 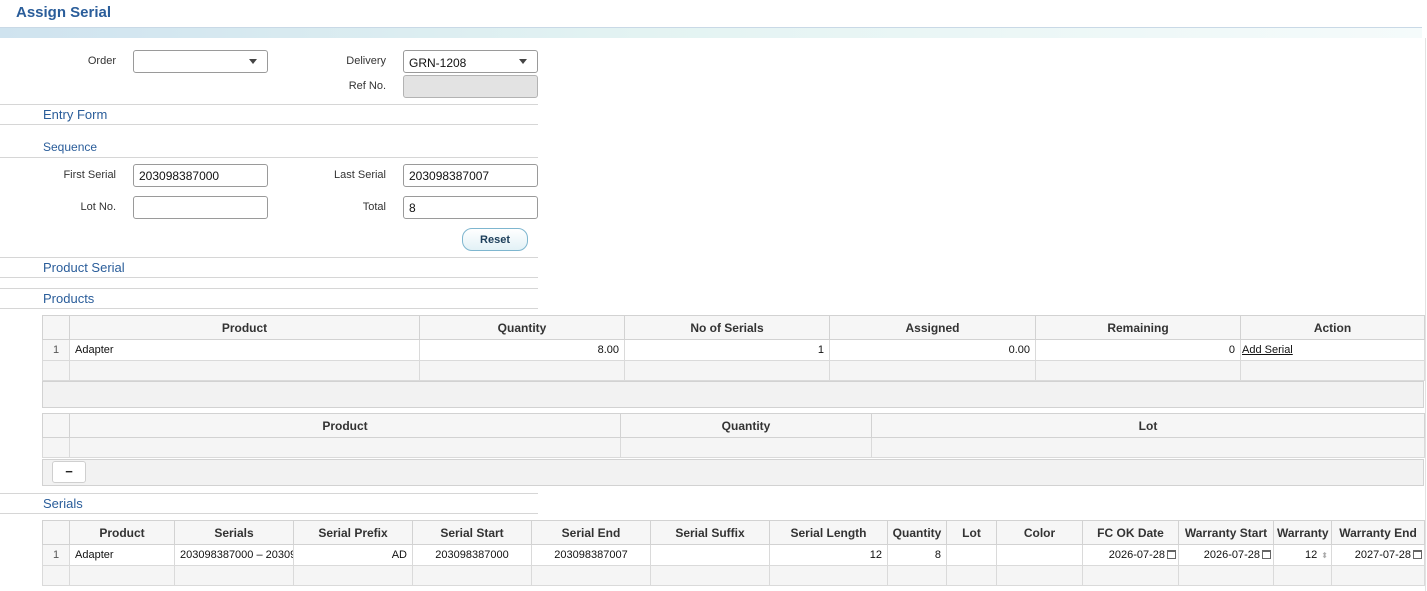 I want to click on column-header-assigned: Assigned, so click(x=932, y=327).